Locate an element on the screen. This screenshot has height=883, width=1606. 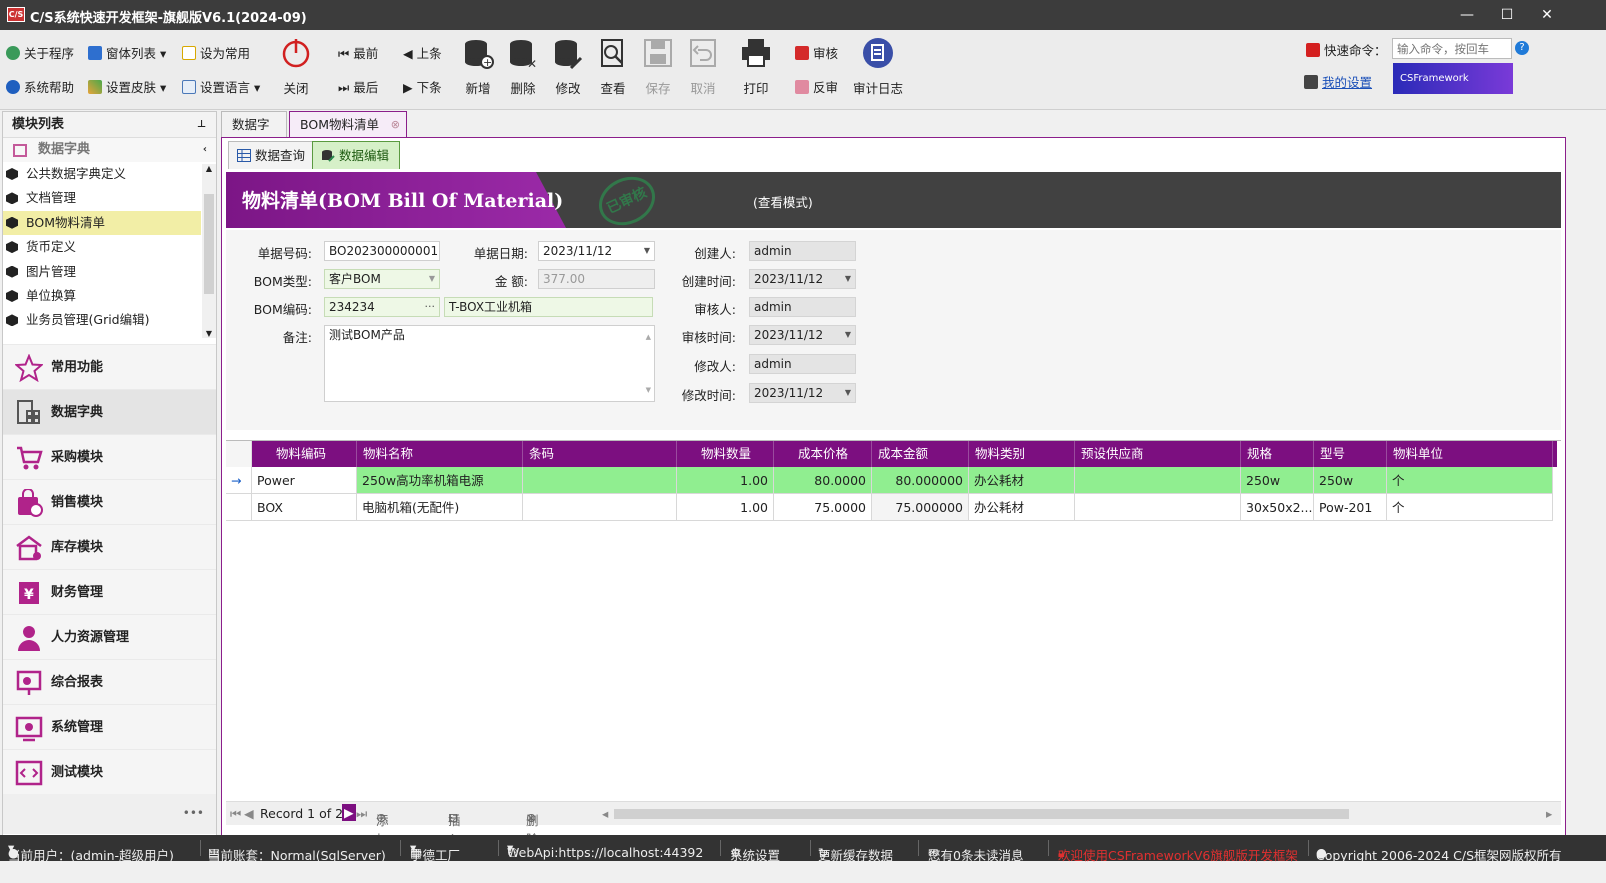
bom-type-select: 客户BOM ▼ is located at coordinates (382, 279).